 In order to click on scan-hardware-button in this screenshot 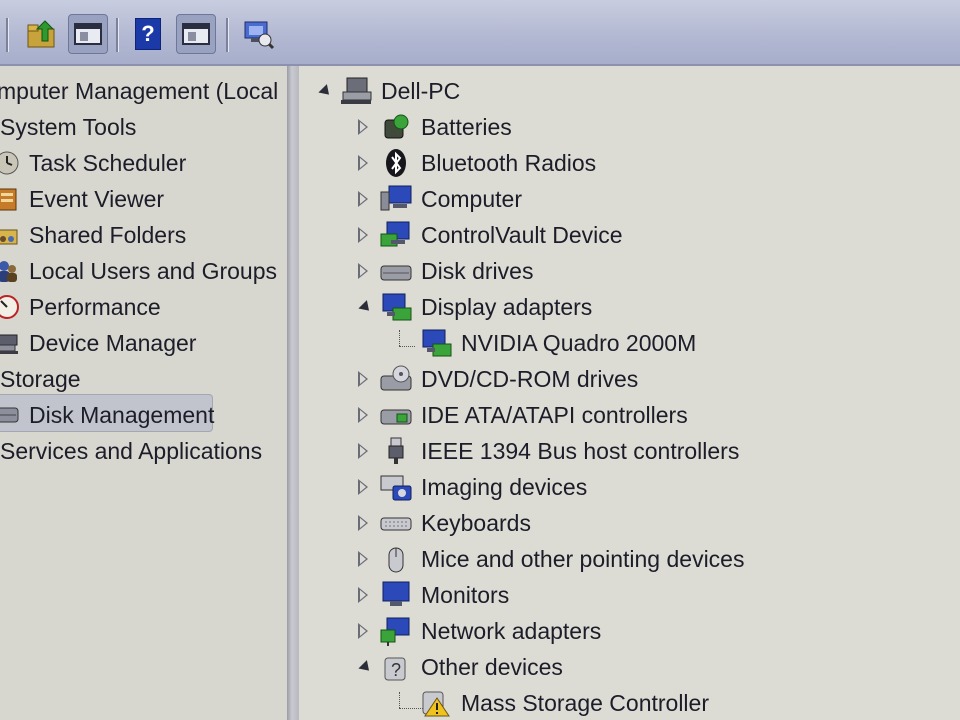, I will do `click(258, 34)`.